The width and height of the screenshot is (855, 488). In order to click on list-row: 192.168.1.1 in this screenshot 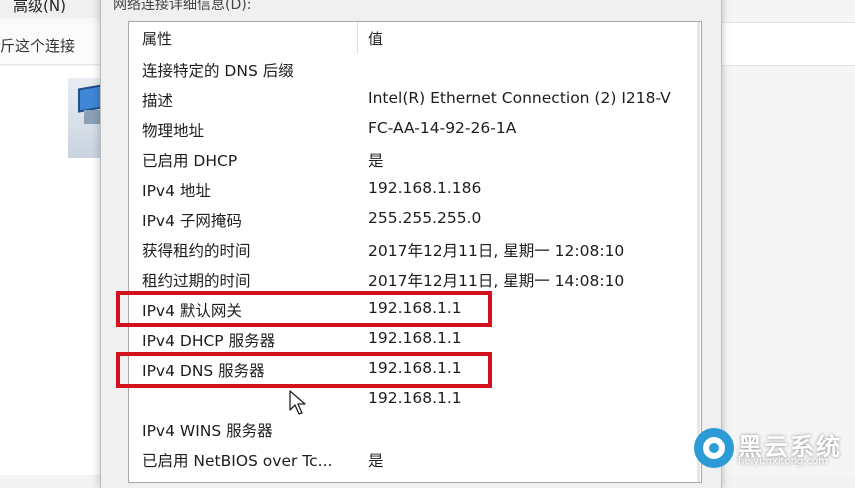, I will do `click(409, 400)`.